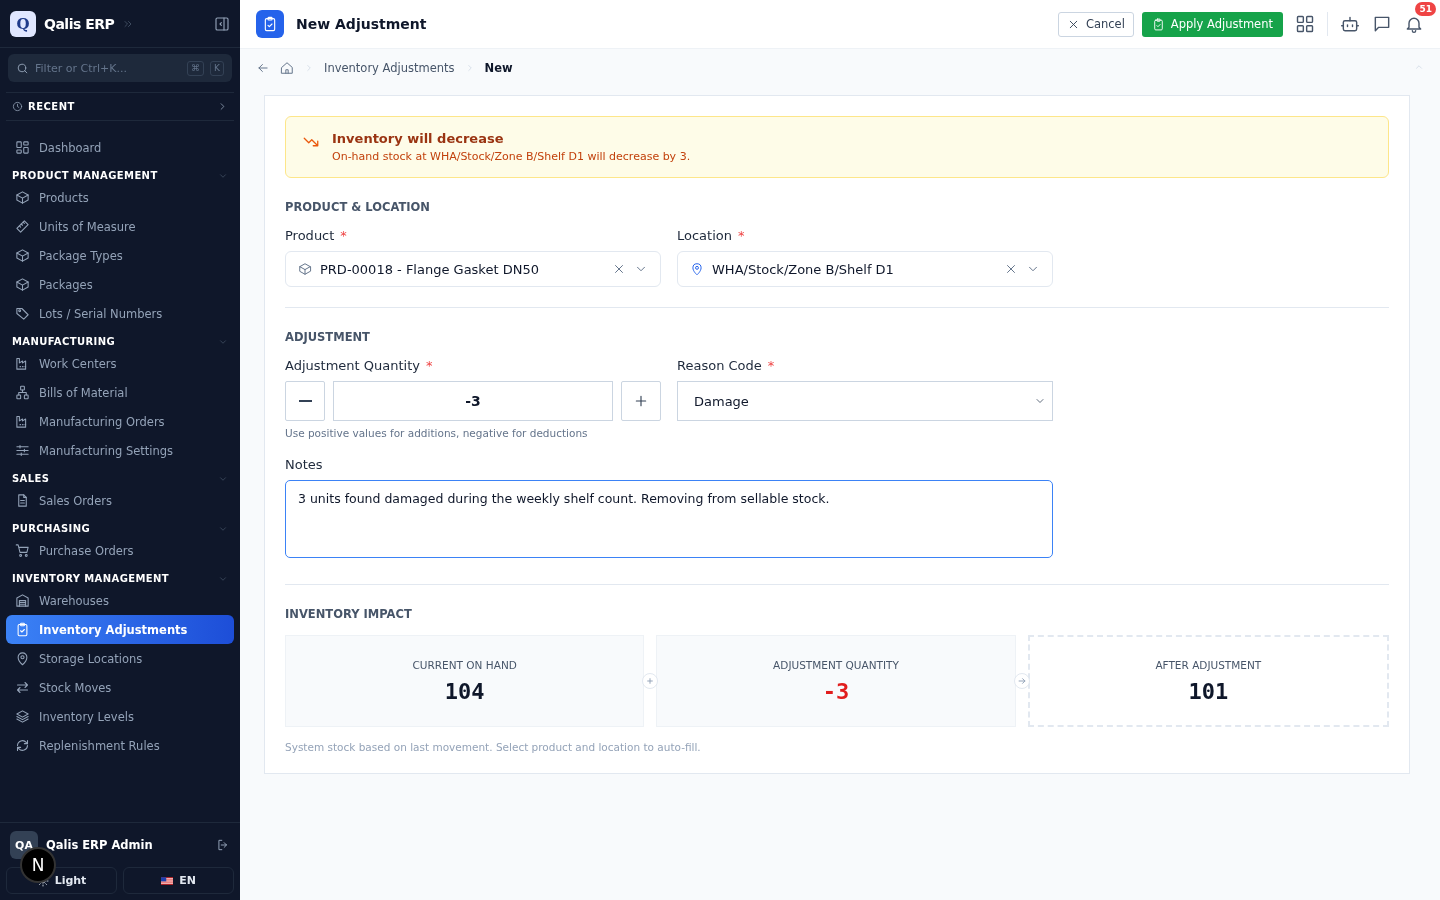 The image size is (1440, 900). What do you see at coordinates (836, 664) in the screenshot?
I see `card-label: ADJUSTMENT QUANTITY` at bounding box center [836, 664].